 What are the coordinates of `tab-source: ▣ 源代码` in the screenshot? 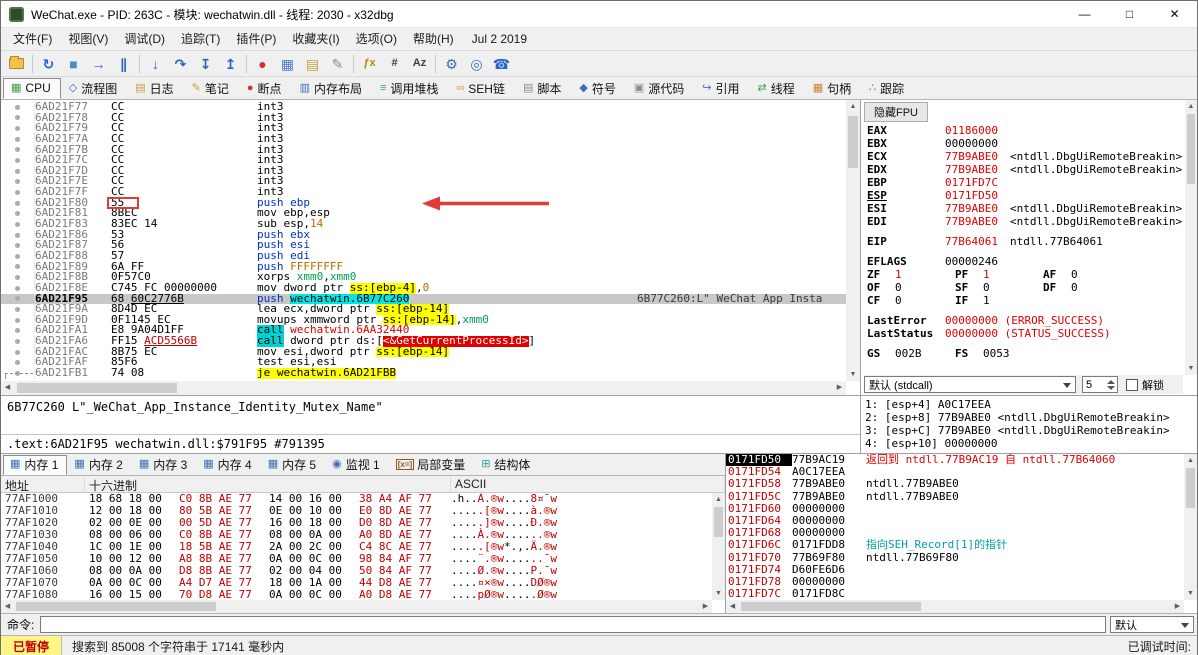 It's located at (660, 88).